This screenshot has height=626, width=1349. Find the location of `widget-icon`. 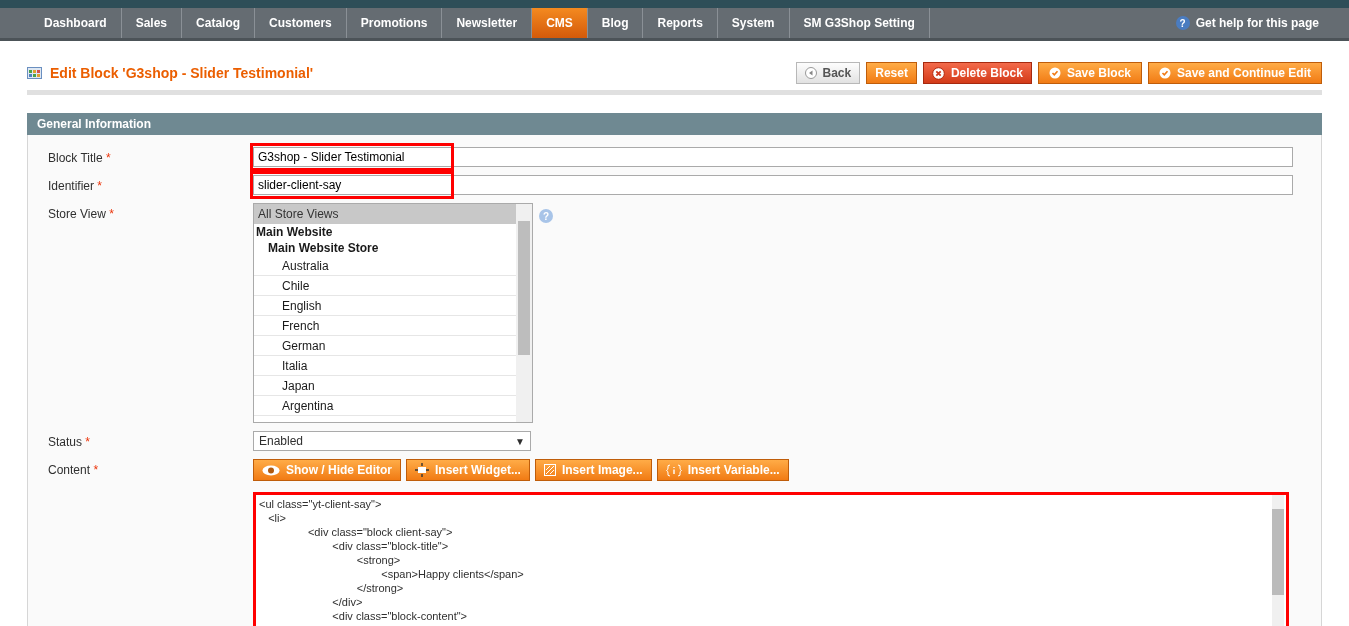

widget-icon is located at coordinates (422, 470).